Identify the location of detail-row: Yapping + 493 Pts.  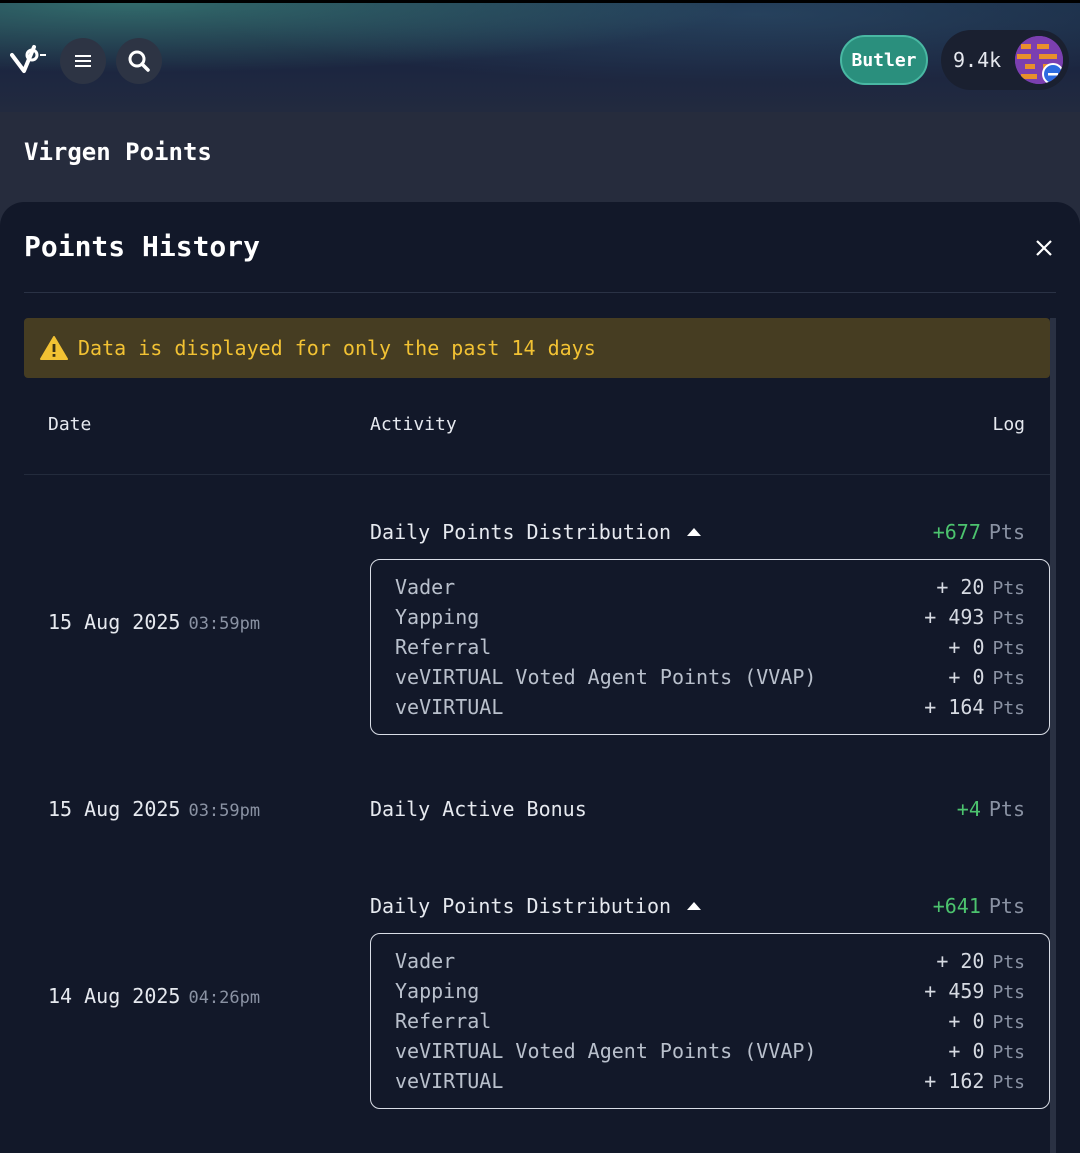
(710, 617).